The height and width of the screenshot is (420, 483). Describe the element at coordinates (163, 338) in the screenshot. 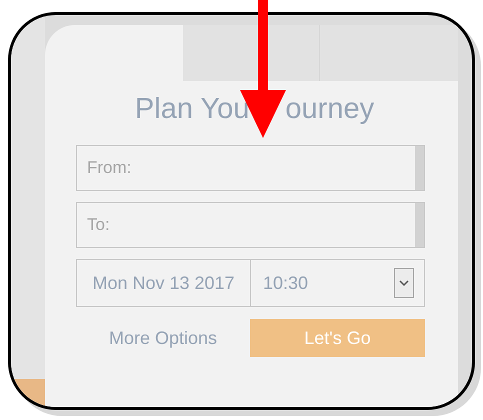

I see `more-options-link: More Options` at that location.